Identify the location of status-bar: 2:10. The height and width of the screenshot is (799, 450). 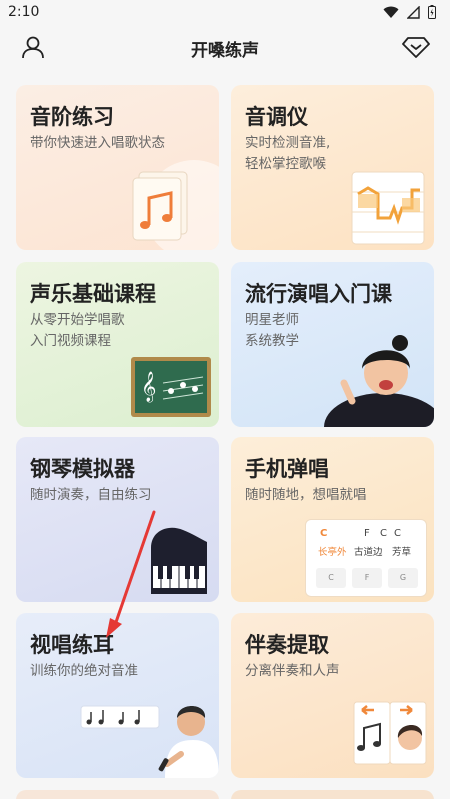
(225, 13).